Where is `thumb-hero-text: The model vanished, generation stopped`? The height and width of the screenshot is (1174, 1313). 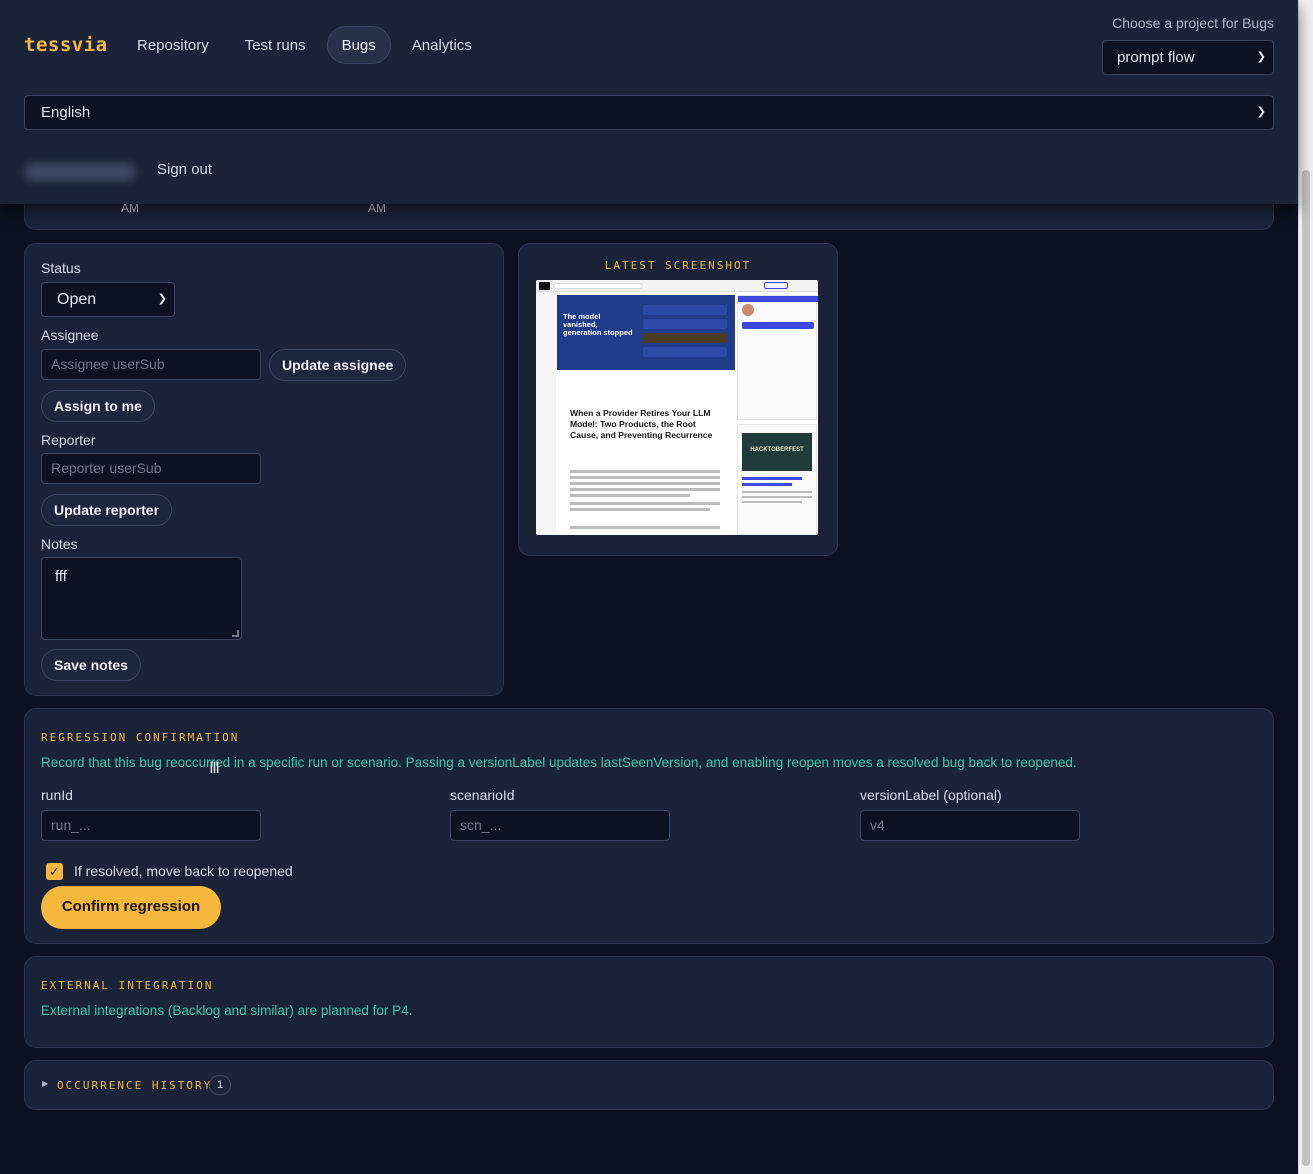
thumb-hero-text: The model vanished, generation stopped is located at coordinates (598, 324).